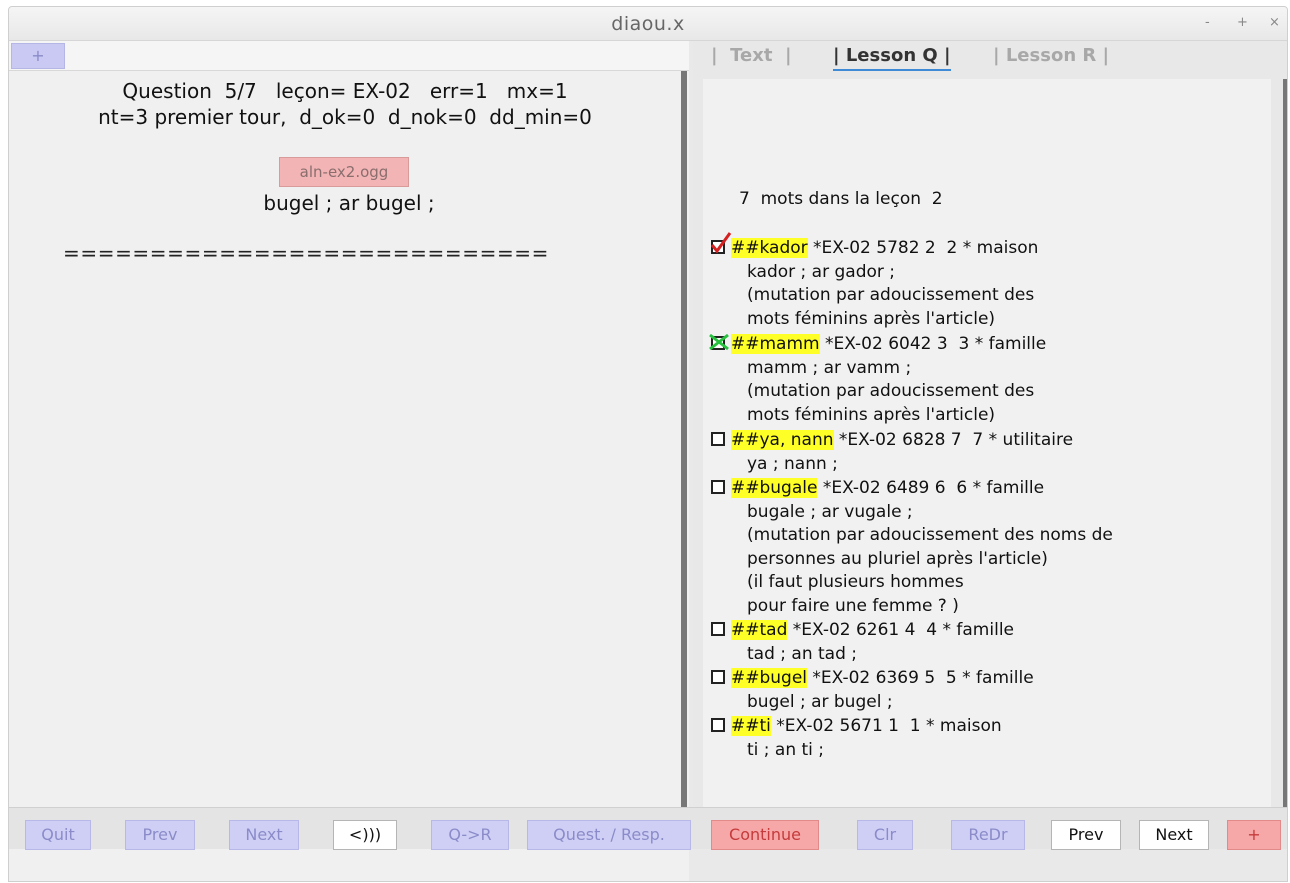 Image resolution: width=1290 pixels, height=883 pixels. Describe the element at coordinates (264, 835) in the screenshot. I see `next-button-left: Next` at that location.